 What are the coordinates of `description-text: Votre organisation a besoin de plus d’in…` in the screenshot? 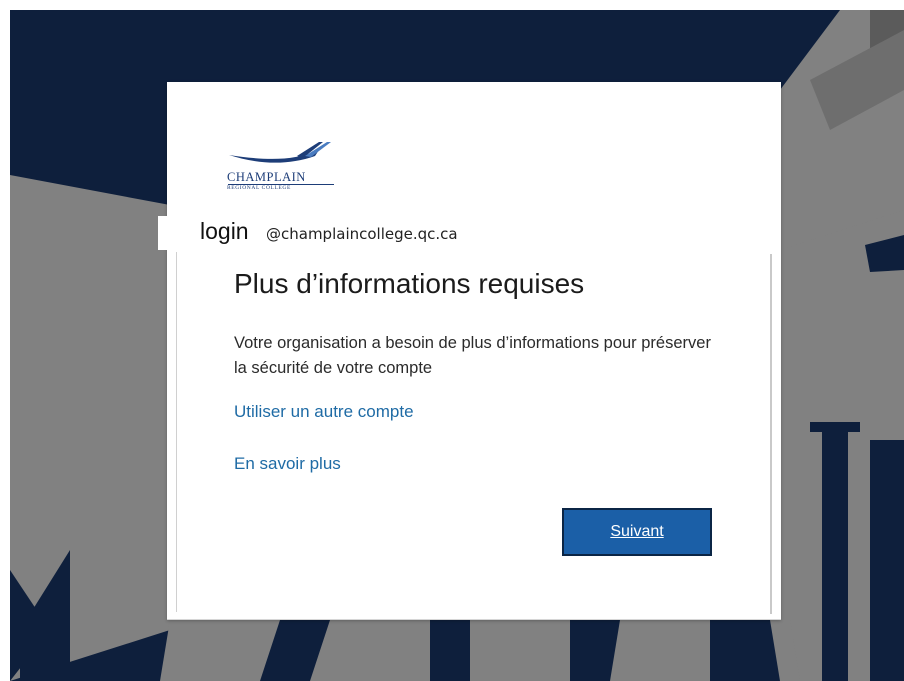 It's located at (472, 355).